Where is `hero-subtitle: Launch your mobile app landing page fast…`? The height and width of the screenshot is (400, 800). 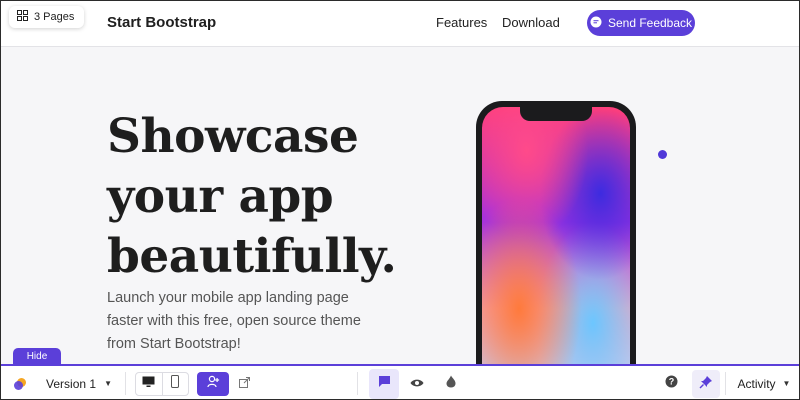 hero-subtitle: Launch your mobile app landing page fast… is located at coordinates (234, 321).